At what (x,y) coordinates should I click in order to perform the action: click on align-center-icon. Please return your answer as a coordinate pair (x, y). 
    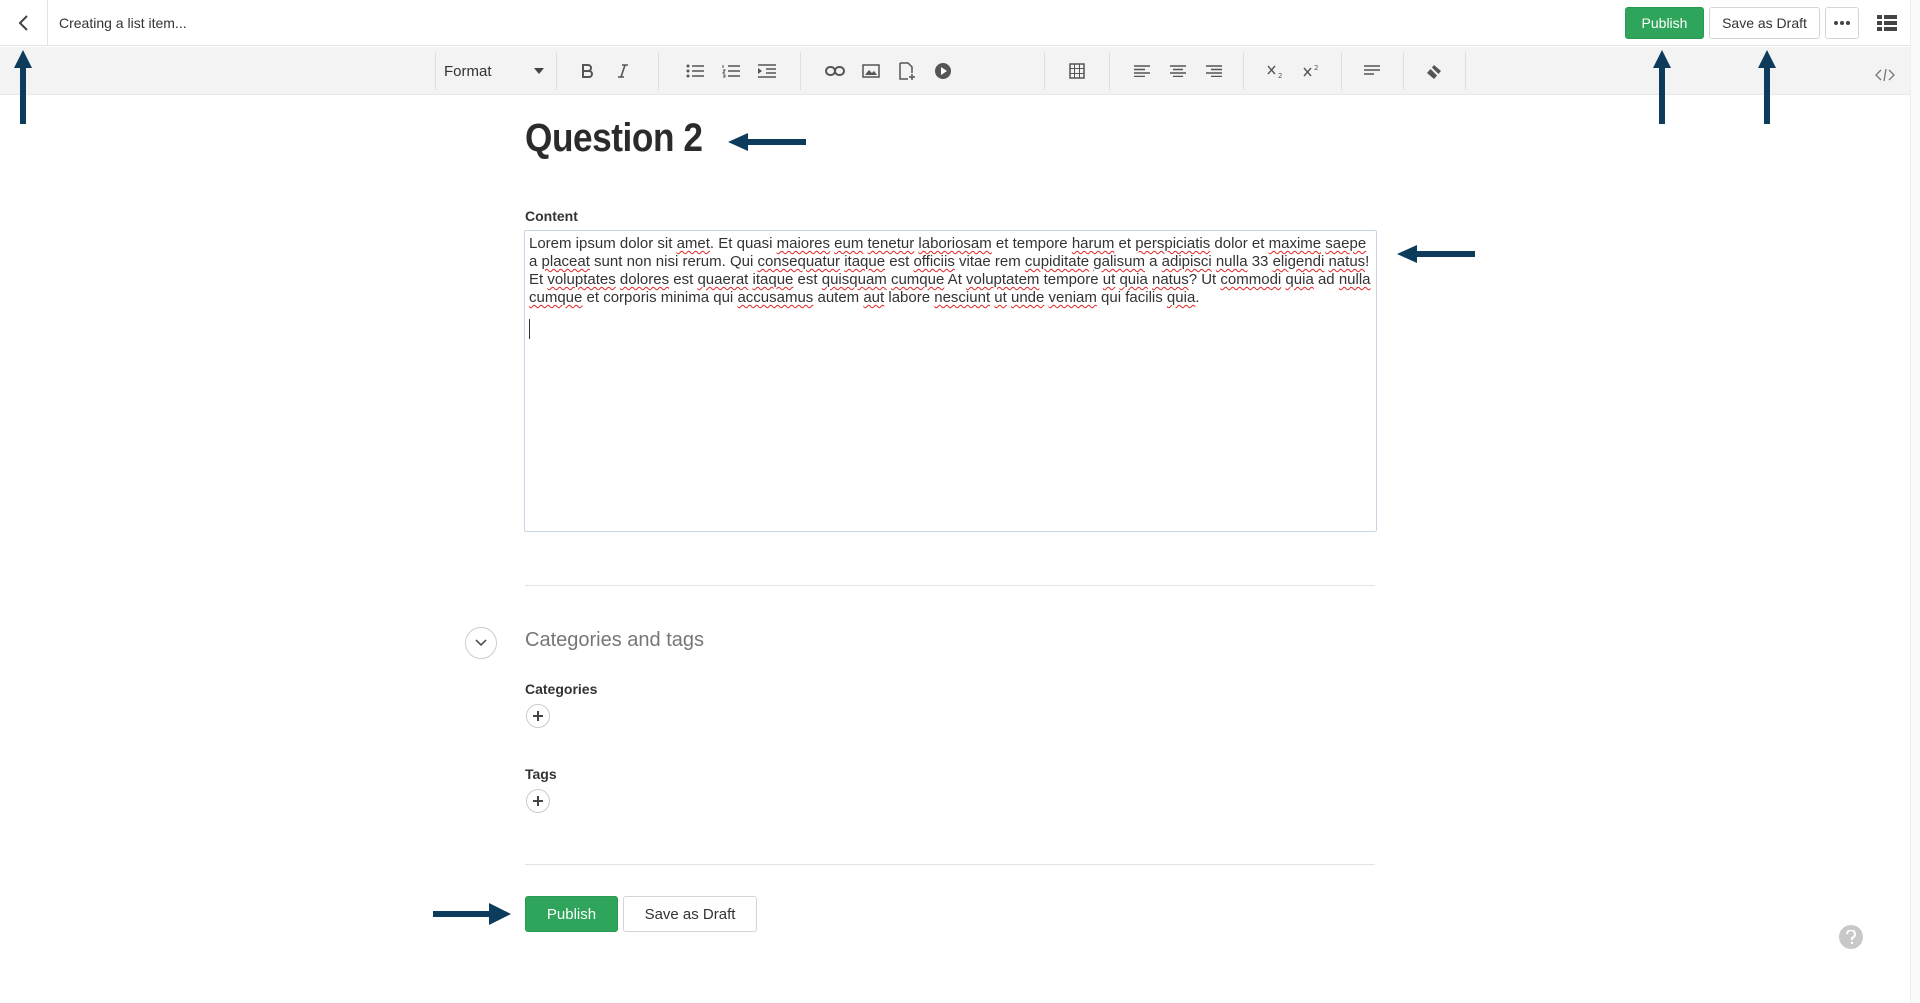
    Looking at the image, I should click on (1178, 71).